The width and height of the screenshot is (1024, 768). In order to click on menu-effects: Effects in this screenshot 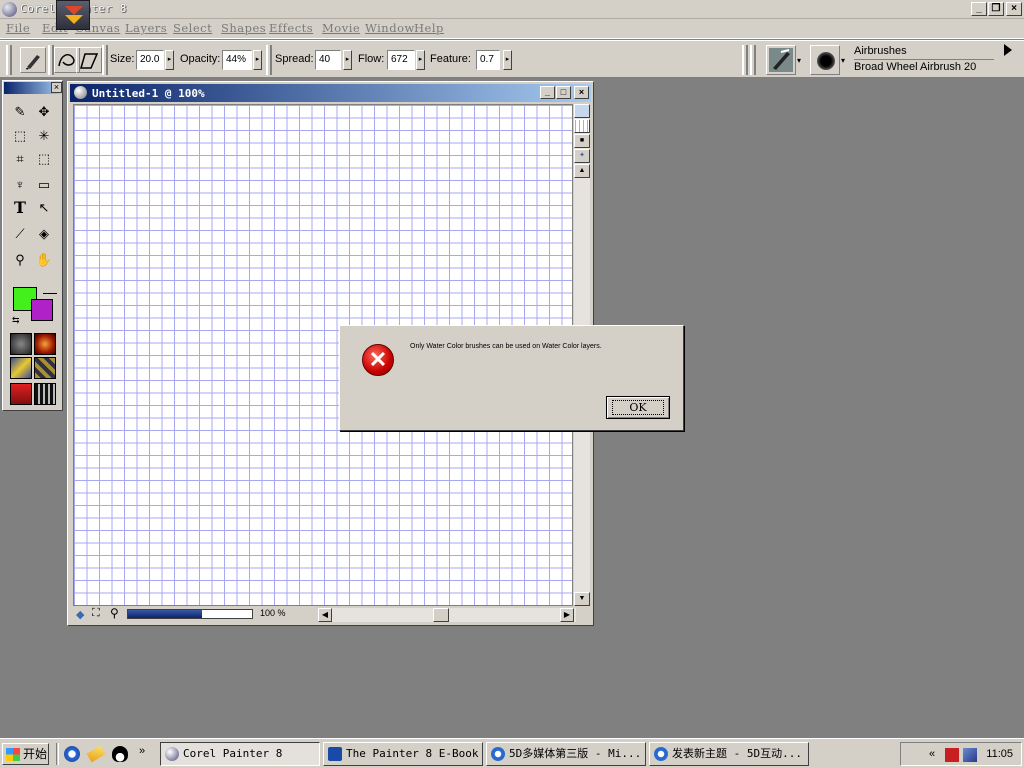, I will do `click(291, 28)`.